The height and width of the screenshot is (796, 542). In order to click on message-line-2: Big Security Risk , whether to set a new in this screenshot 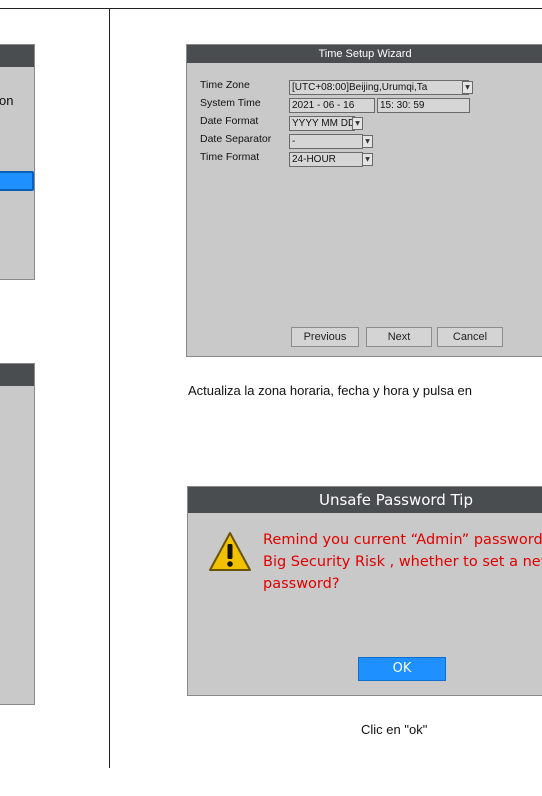, I will do `click(402, 562)`.